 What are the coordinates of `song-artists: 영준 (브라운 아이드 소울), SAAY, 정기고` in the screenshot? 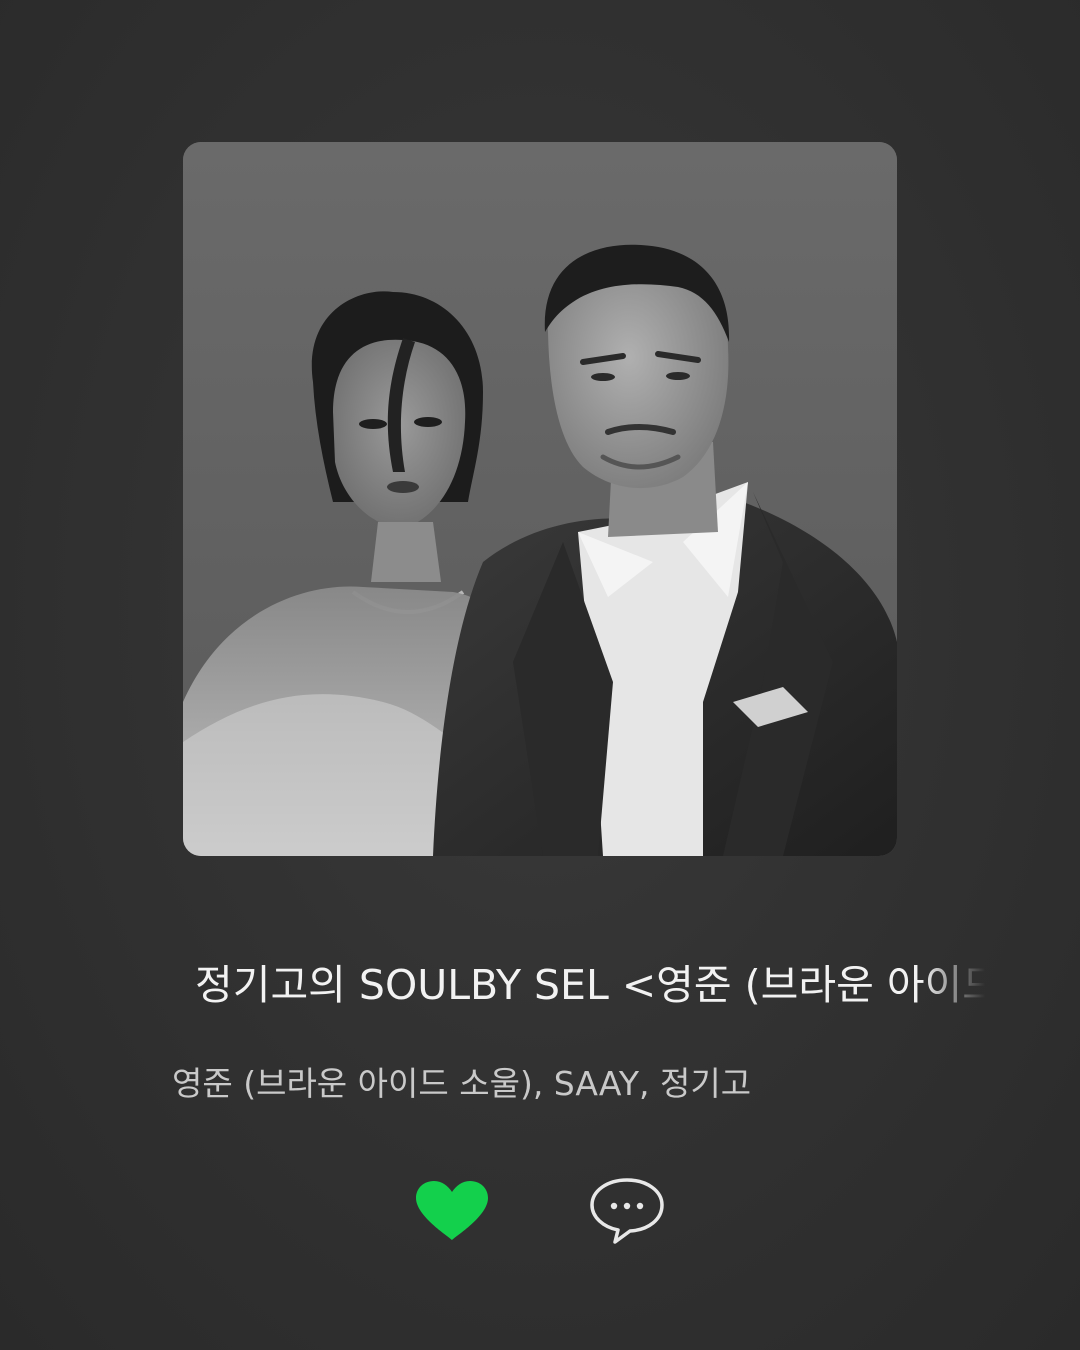 It's located at (572, 1084).